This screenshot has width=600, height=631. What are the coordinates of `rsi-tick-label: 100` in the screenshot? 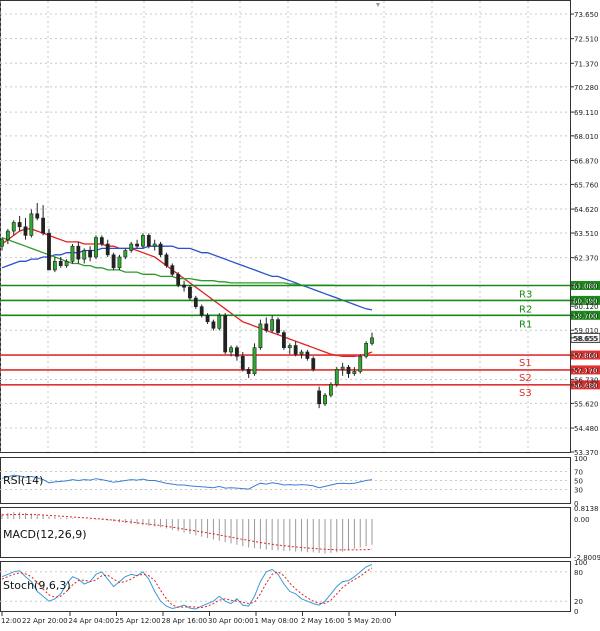 It's located at (580, 459).